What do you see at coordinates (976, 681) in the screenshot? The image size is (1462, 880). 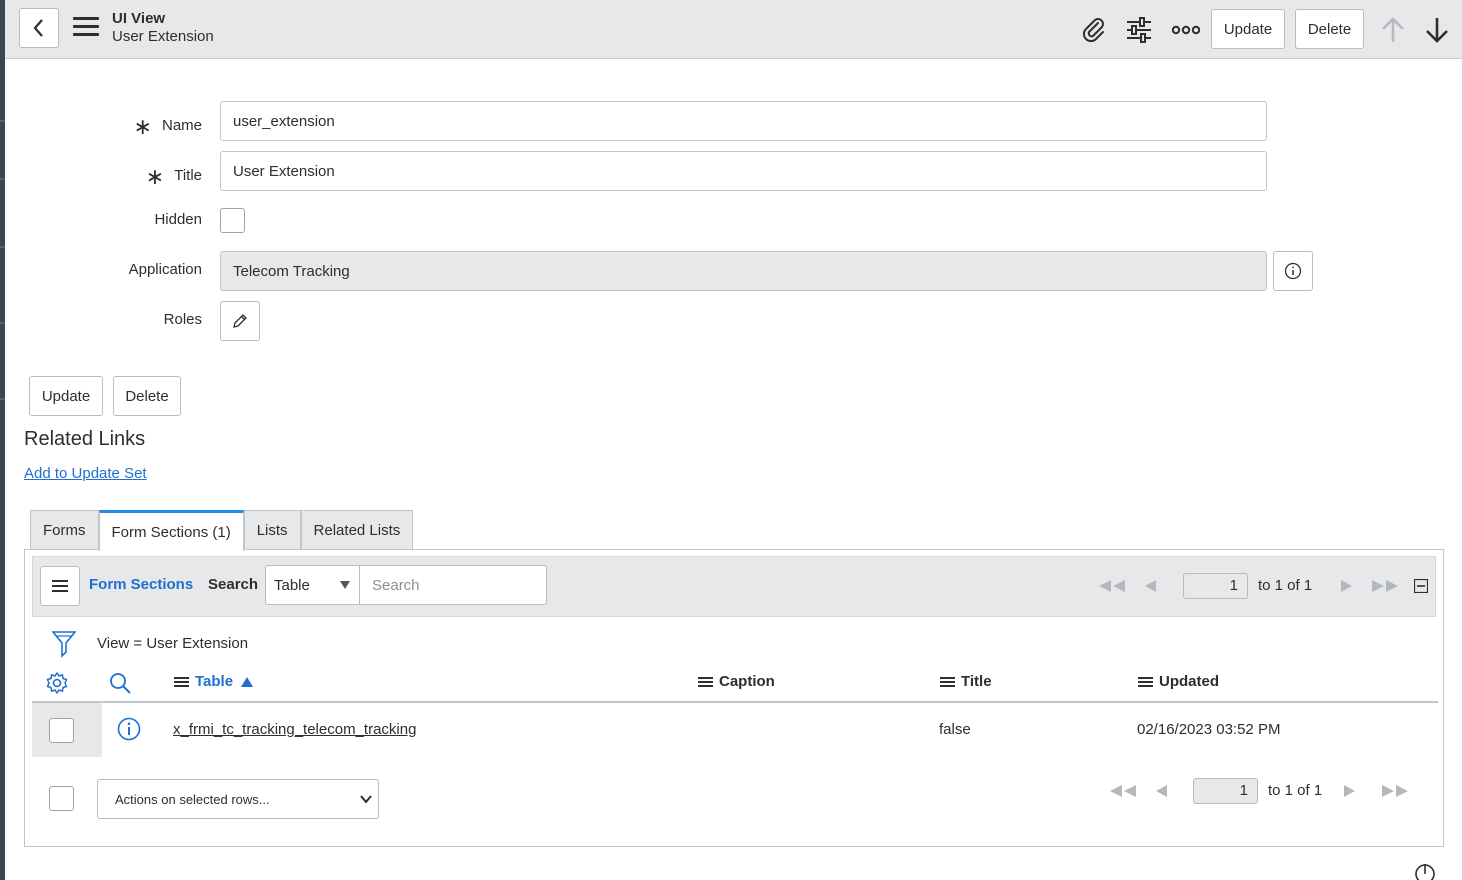 I see `column-header-title-label: Title` at bounding box center [976, 681].